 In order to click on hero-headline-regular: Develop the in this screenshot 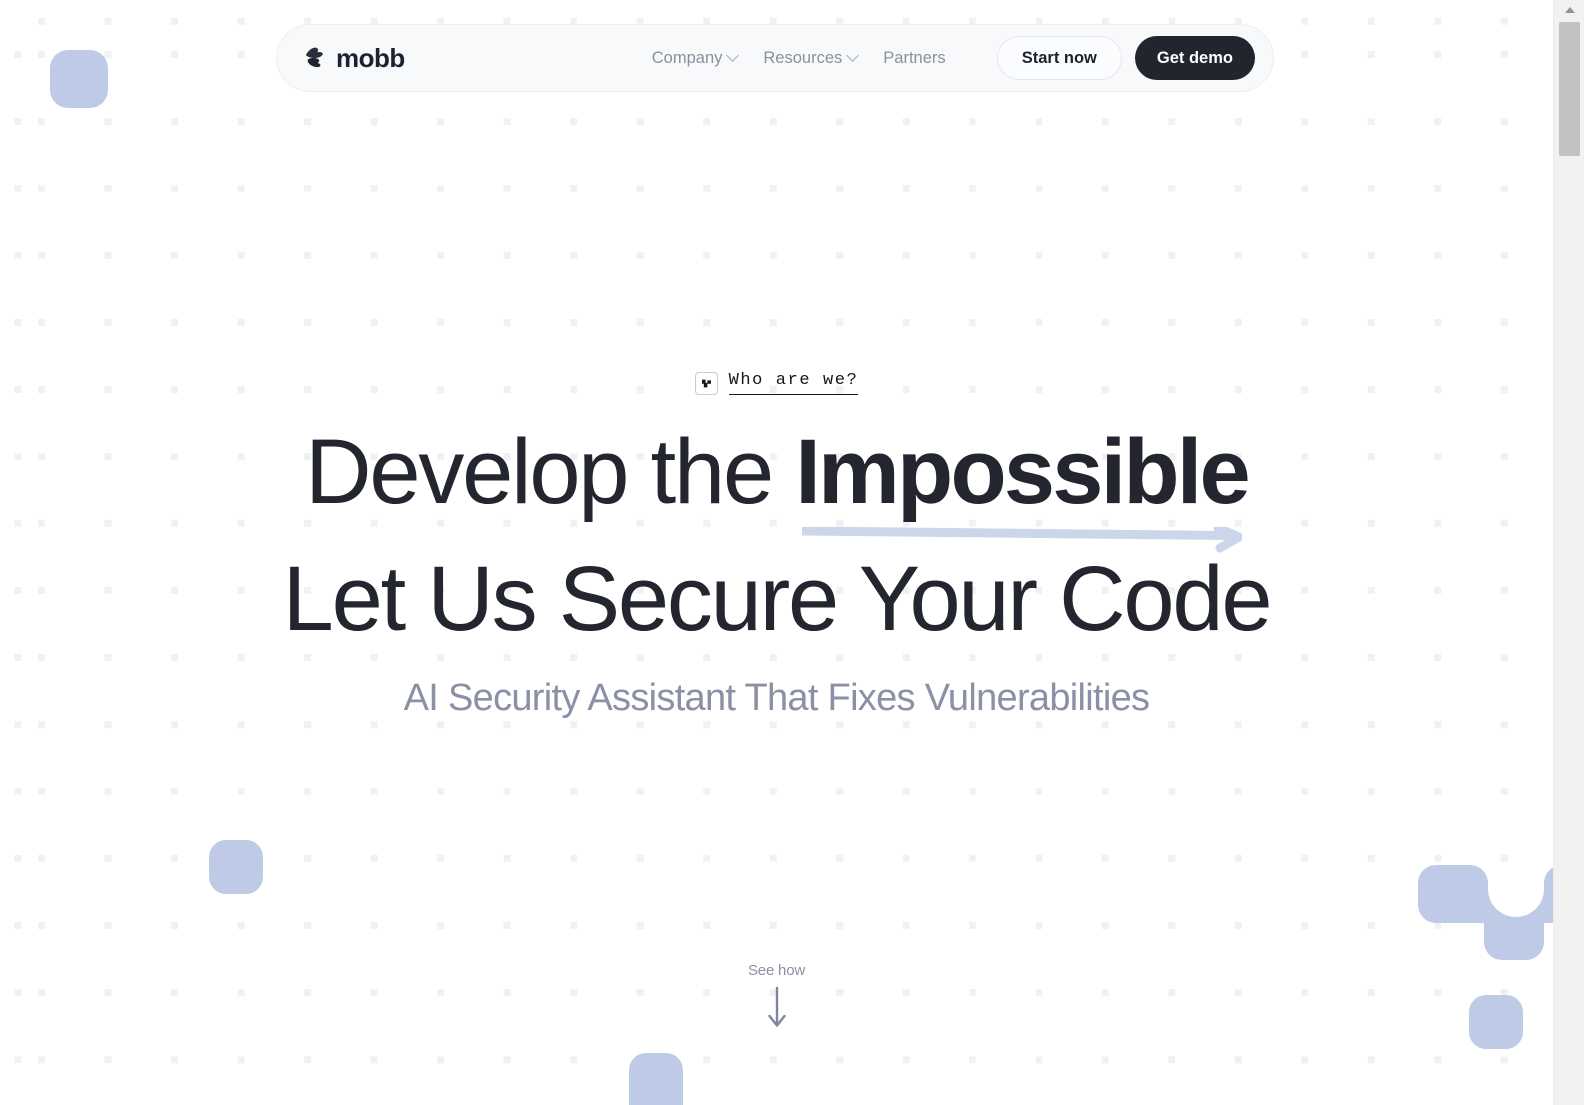, I will do `click(550, 472)`.